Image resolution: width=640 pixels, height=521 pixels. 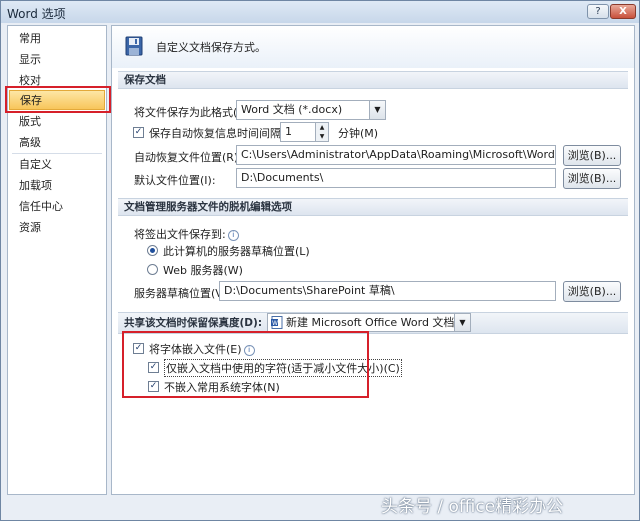 What do you see at coordinates (36, 14) in the screenshot?
I see `window-title: Word 选项` at bounding box center [36, 14].